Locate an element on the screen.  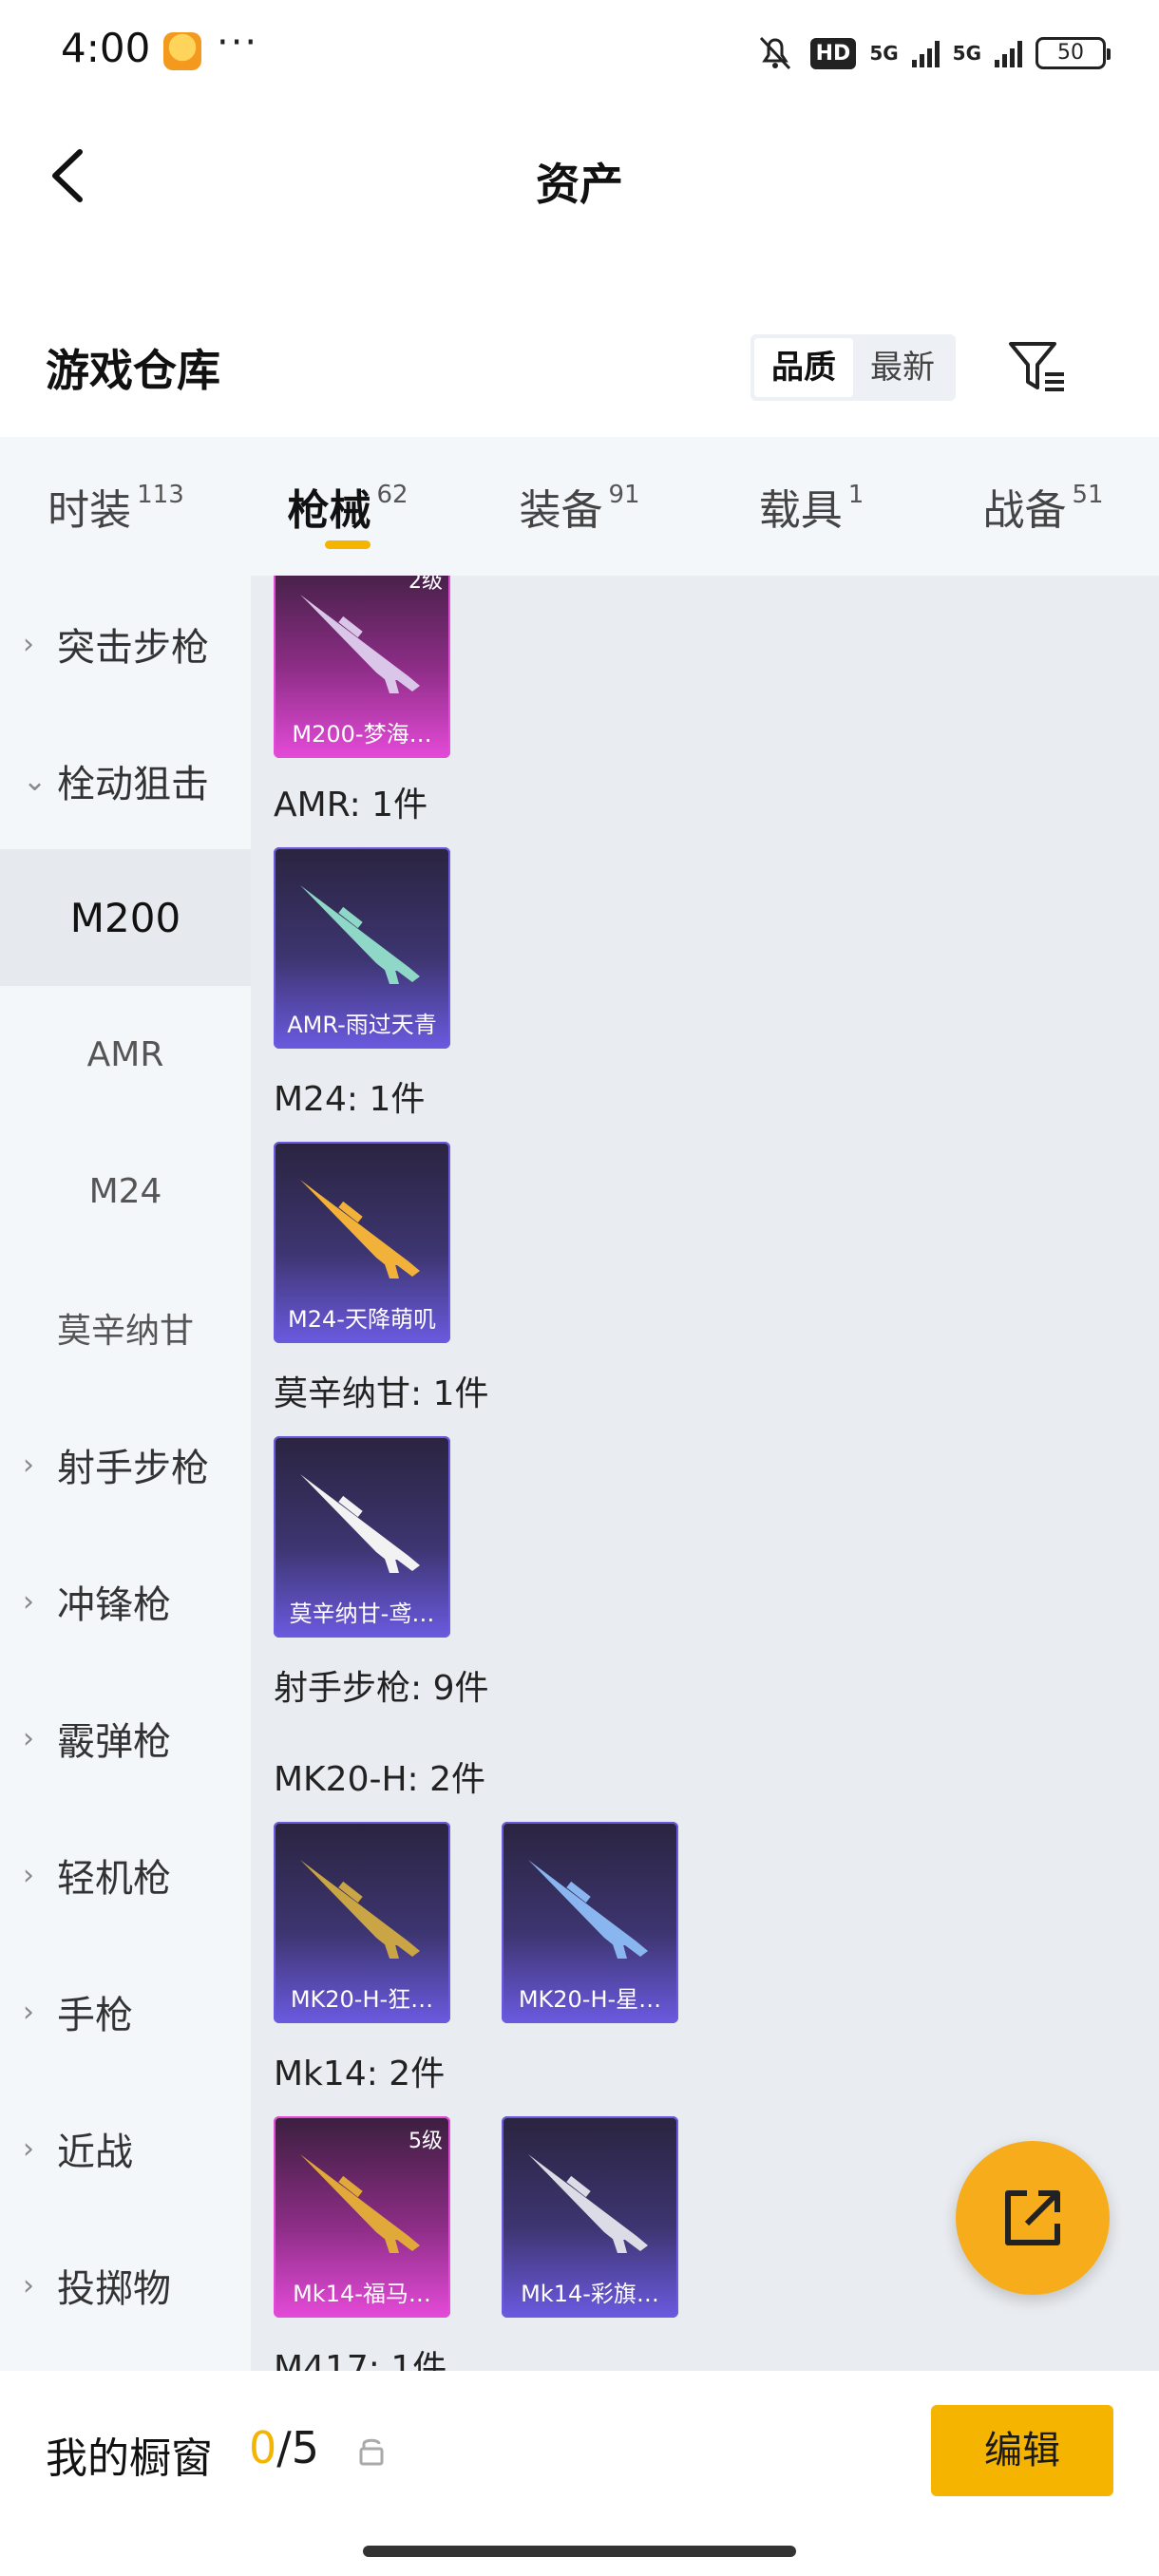
group-label: Mk14: 2件 is located at coordinates (360, 2074).